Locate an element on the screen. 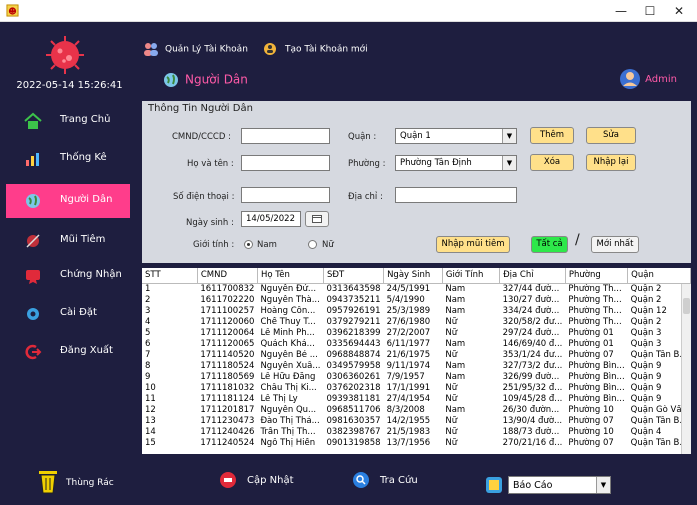 The height and width of the screenshot is (505, 697). address-input is located at coordinates (456, 195).